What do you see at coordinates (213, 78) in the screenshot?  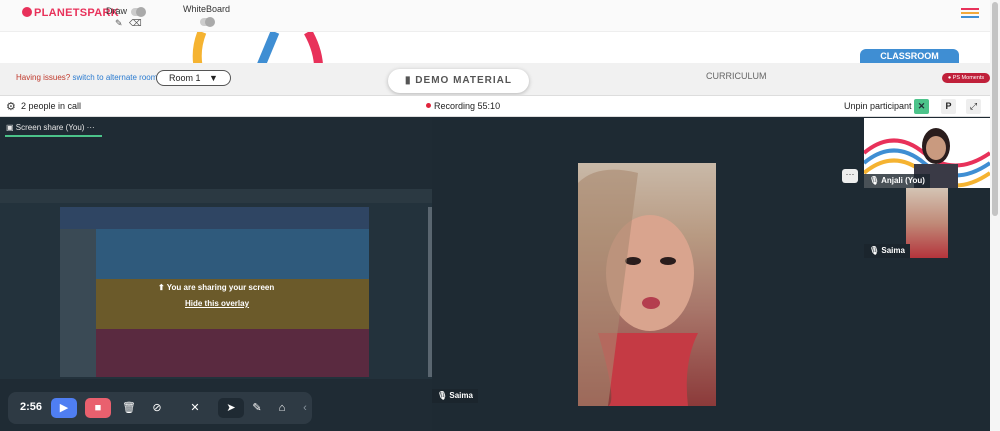 I see `caret-down-icon: ▼` at bounding box center [213, 78].